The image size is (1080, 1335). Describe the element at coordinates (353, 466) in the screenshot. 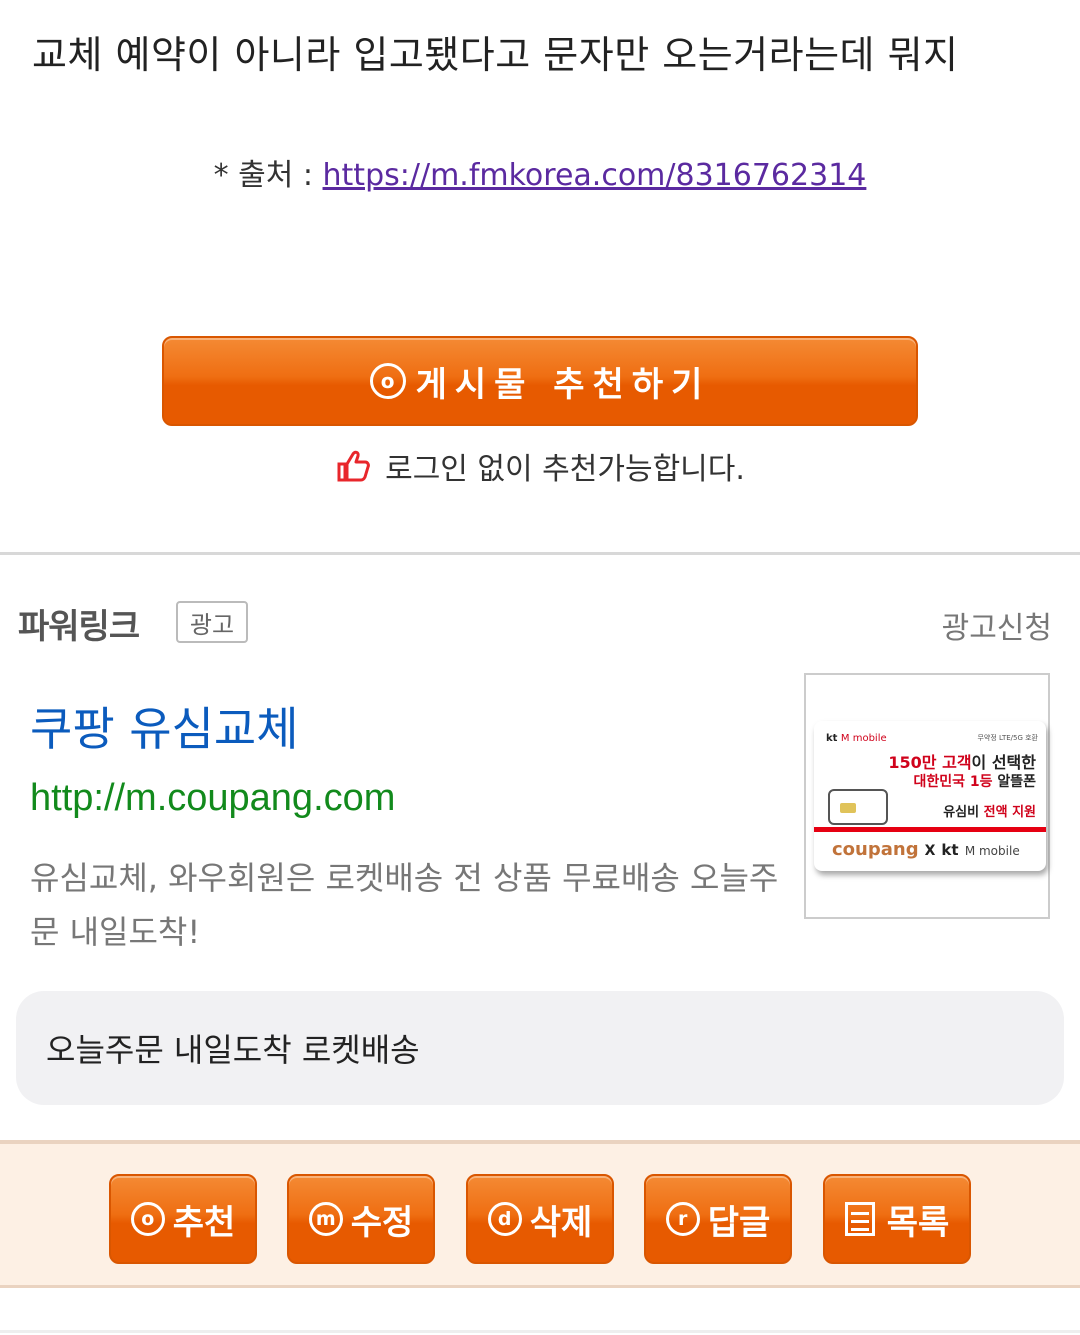

I see `thumbs-up-icon` at that location.